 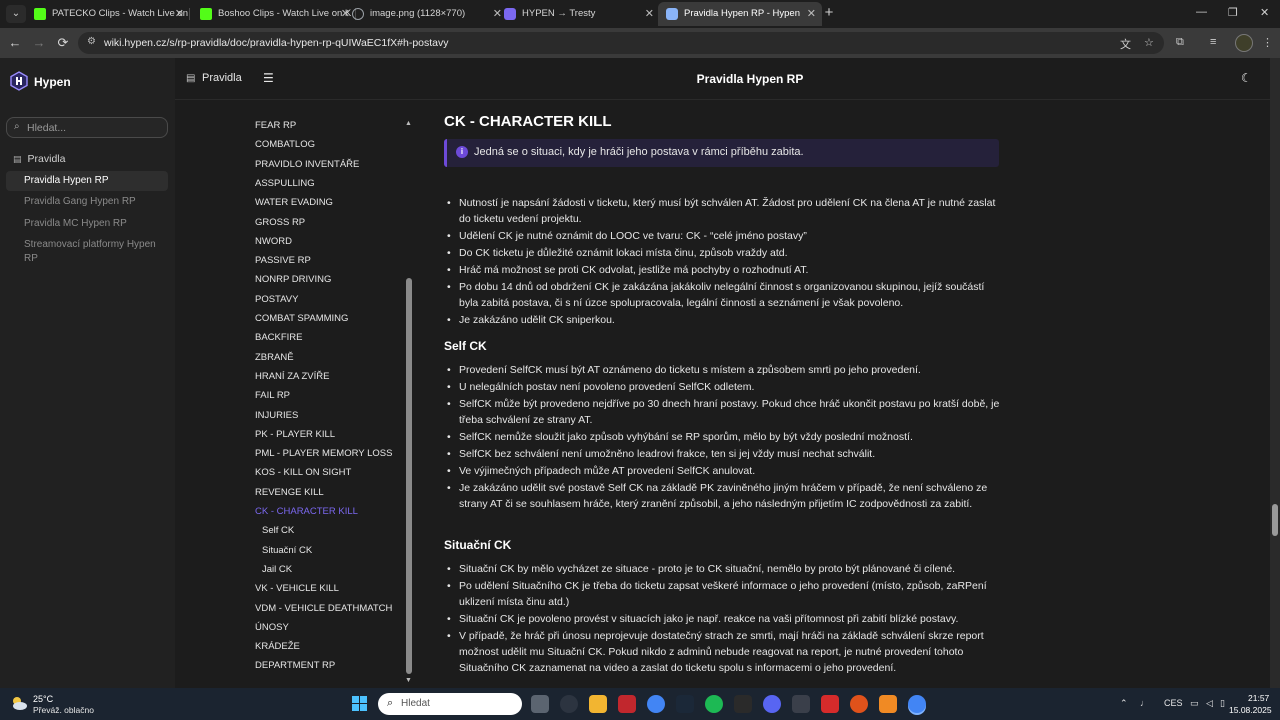 What do you see at coordinates (714, 704) in the screenshot?
I see `spotify-icon` at bounding box center [714, 704].